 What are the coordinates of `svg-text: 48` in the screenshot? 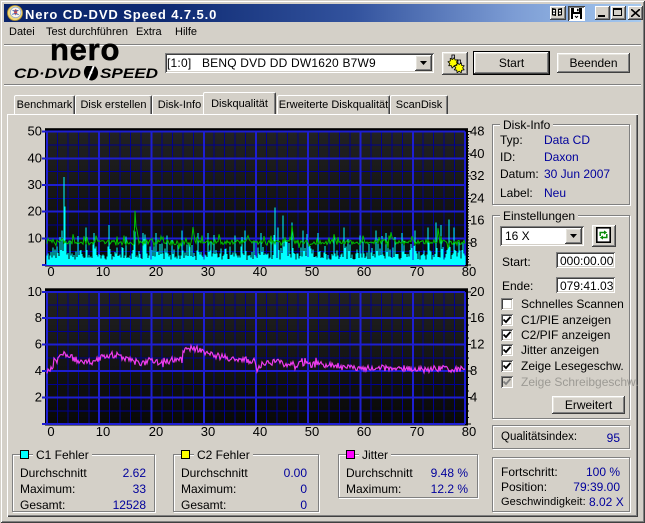 It's located at (477, 131).